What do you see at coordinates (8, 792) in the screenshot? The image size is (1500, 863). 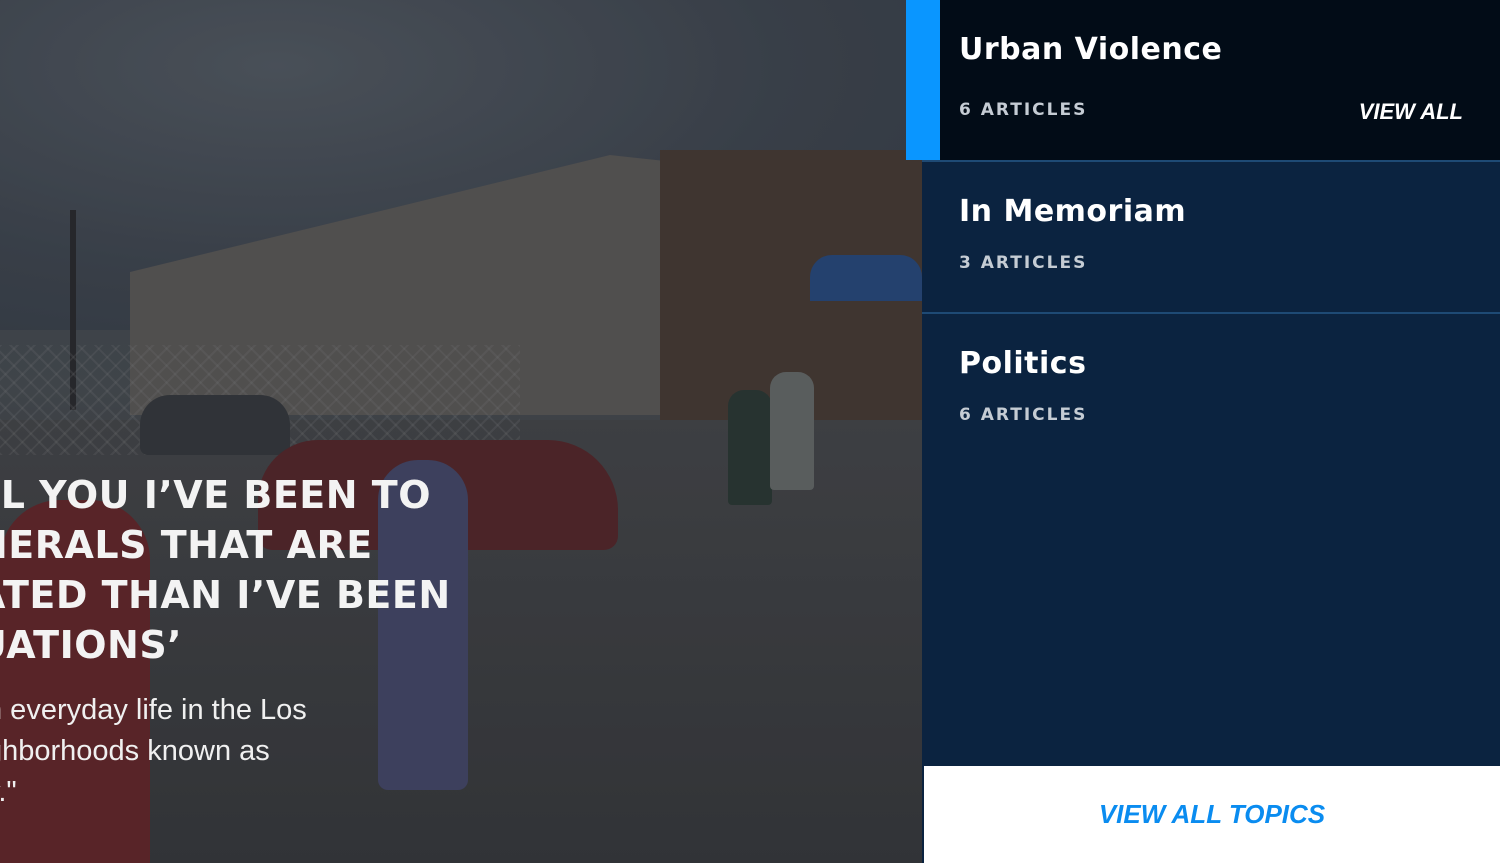 I see `hero-description-line: y."` at bounding box center [8, 792].